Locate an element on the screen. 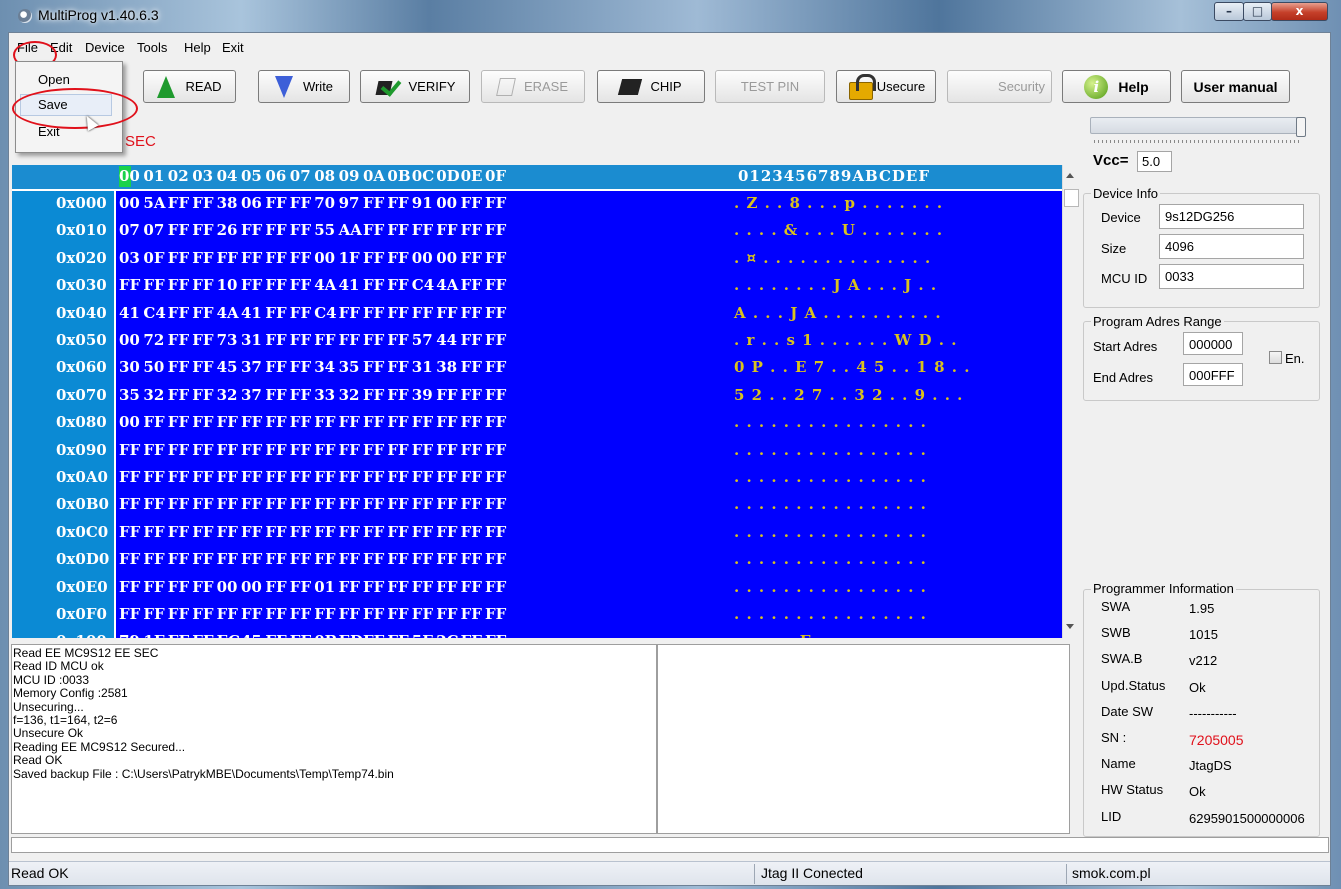 This screenshot has height=889, width=1341. hex-byte-cell: C4 is located at coordinates (423, 285).